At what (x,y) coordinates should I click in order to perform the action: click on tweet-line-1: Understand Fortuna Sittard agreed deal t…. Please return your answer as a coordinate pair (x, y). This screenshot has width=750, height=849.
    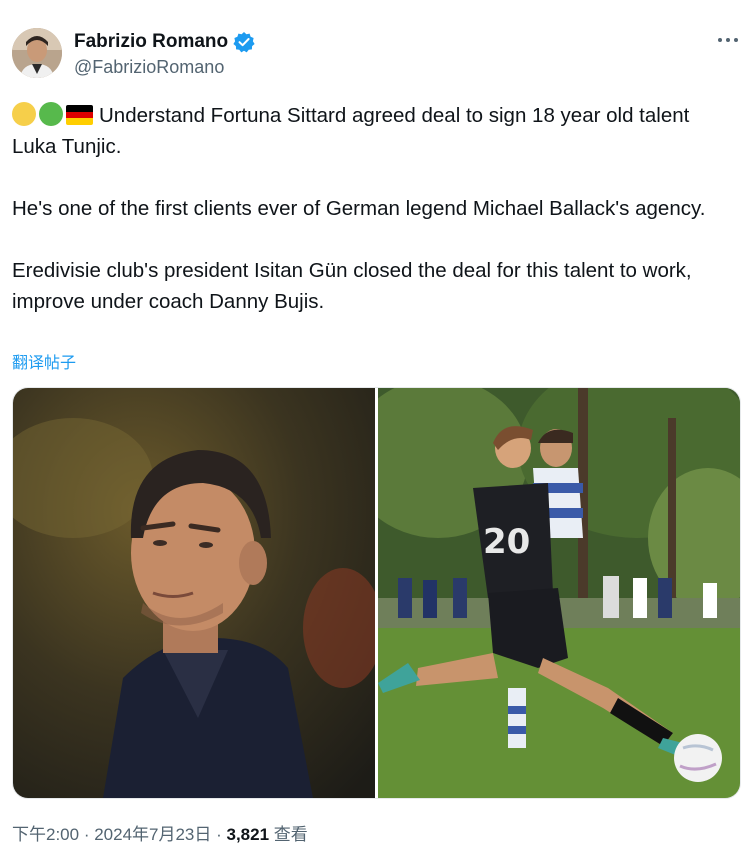
    Looking at the image, I should click on (351, 131).